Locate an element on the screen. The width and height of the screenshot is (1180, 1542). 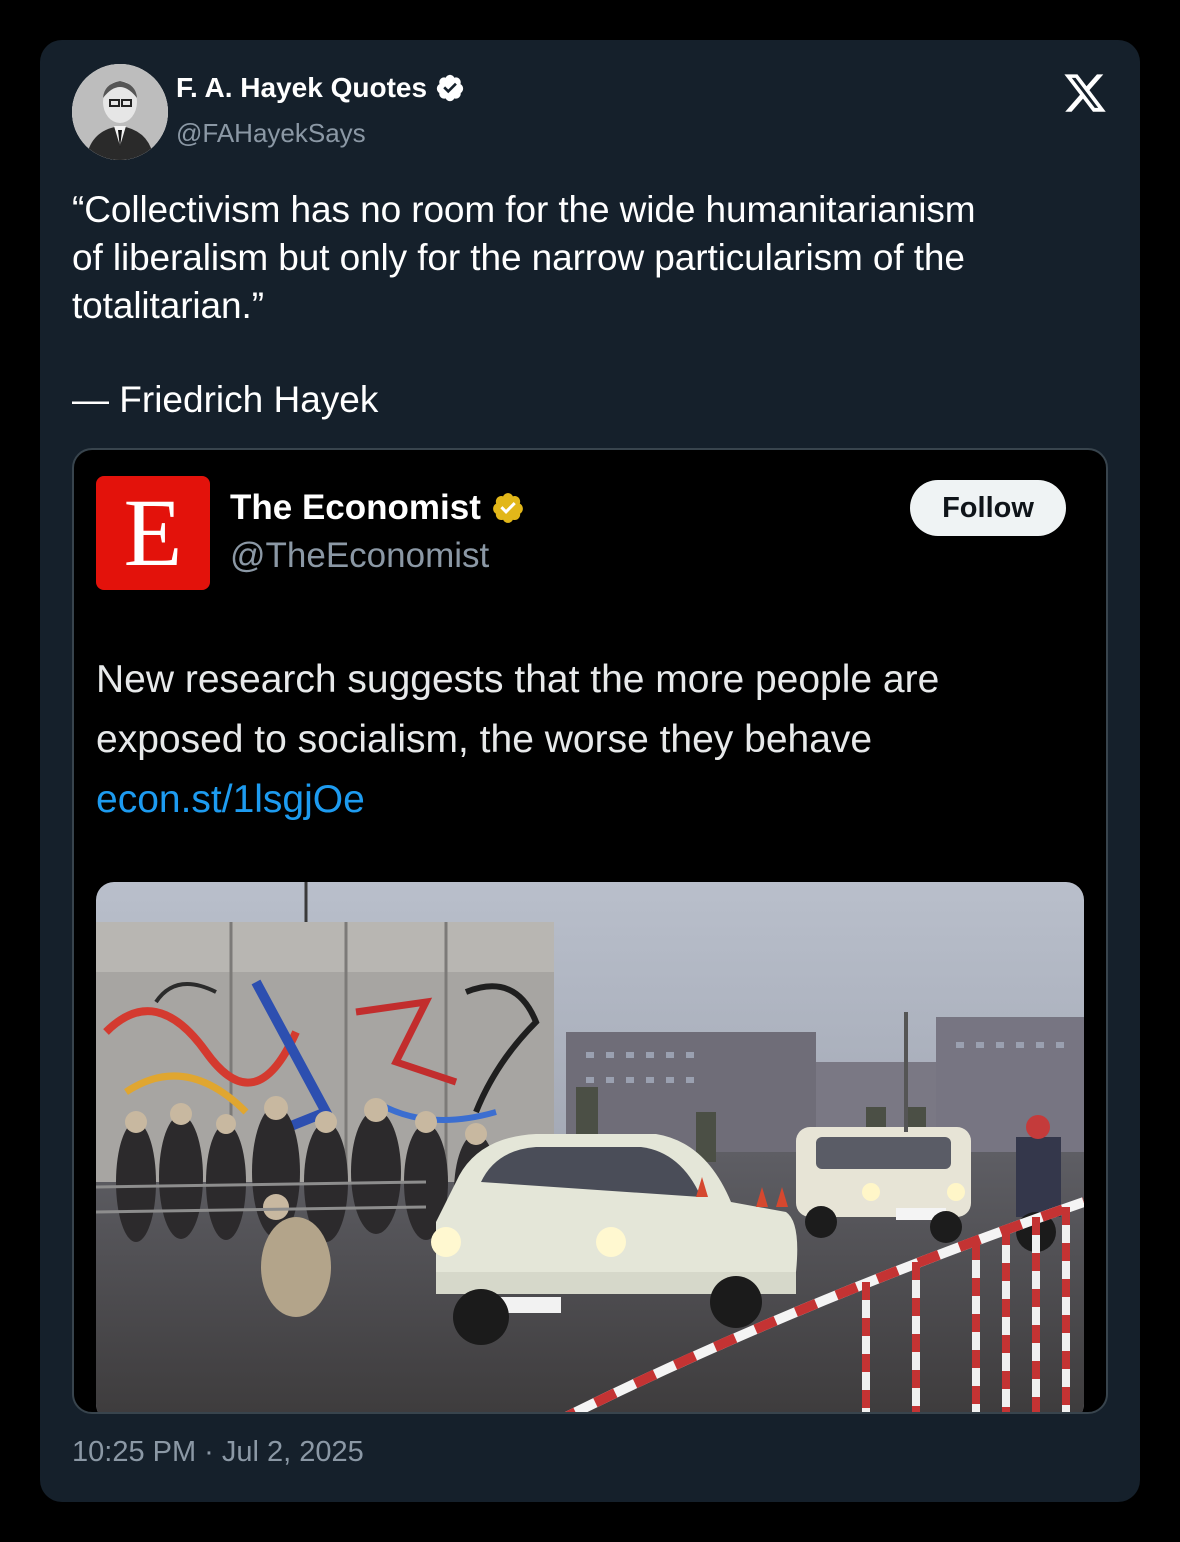
tweet-timestamp: 10:25 PM · Jul 2, 2025 is located at coordinates (218, 1452).